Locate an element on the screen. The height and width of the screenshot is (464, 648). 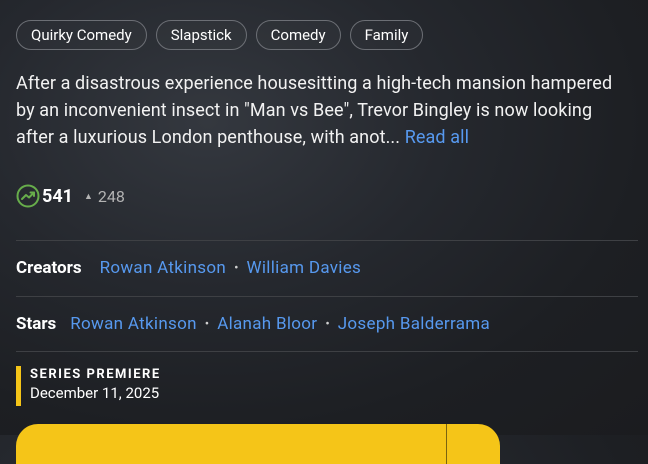
series-premiere: SERIES PREMIERE December 11, 2025 is located at coordinates (88, 386).